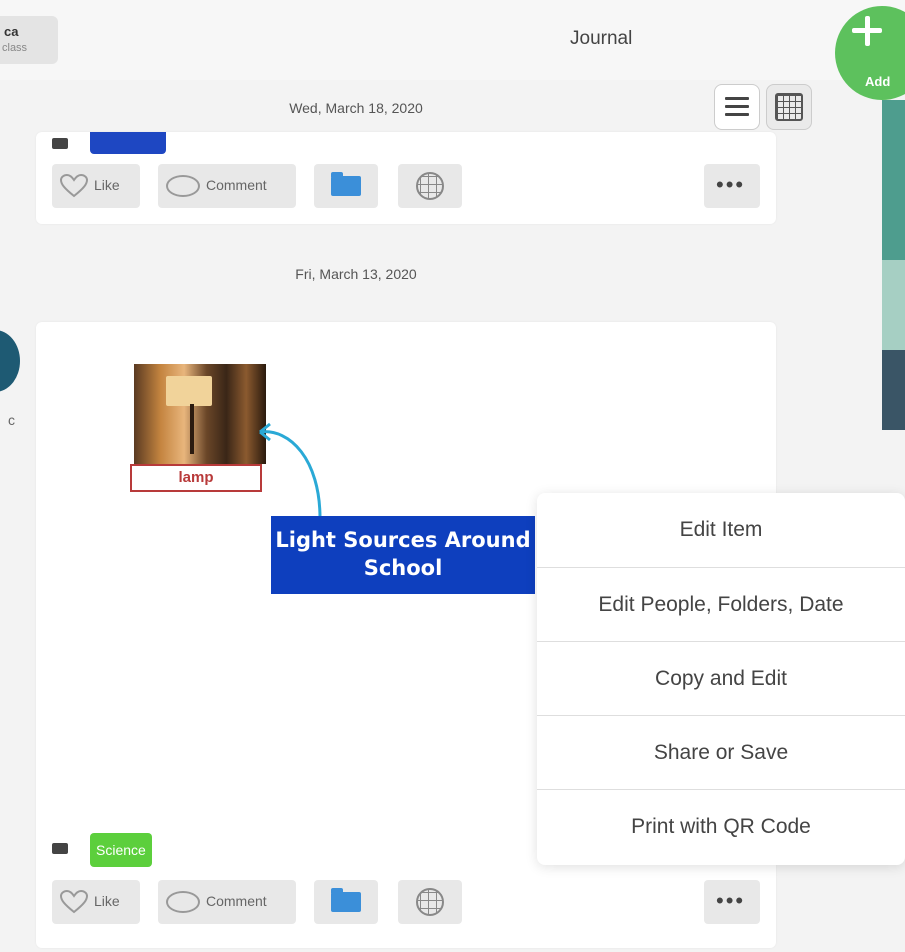 This screenshot has width=905, height=952. What do you see at coordinates (721, 530) in the screenshot?
I see `menu-item-edit-item: Edit Item` at bounding box center [721, 530].